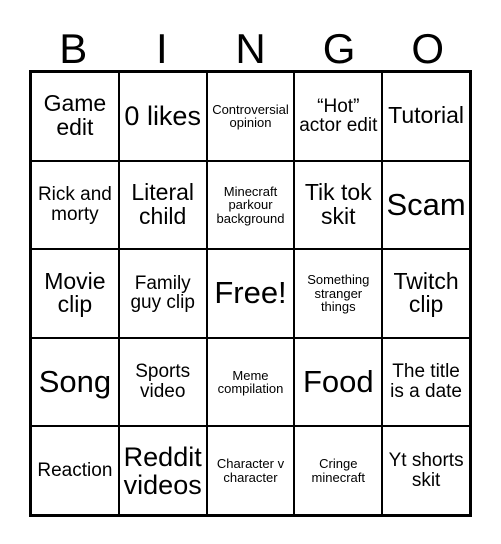 The height and width of the screenshot is (544, 501). I want to click on bingo-cell-label: Game edit, so click(75, 115).